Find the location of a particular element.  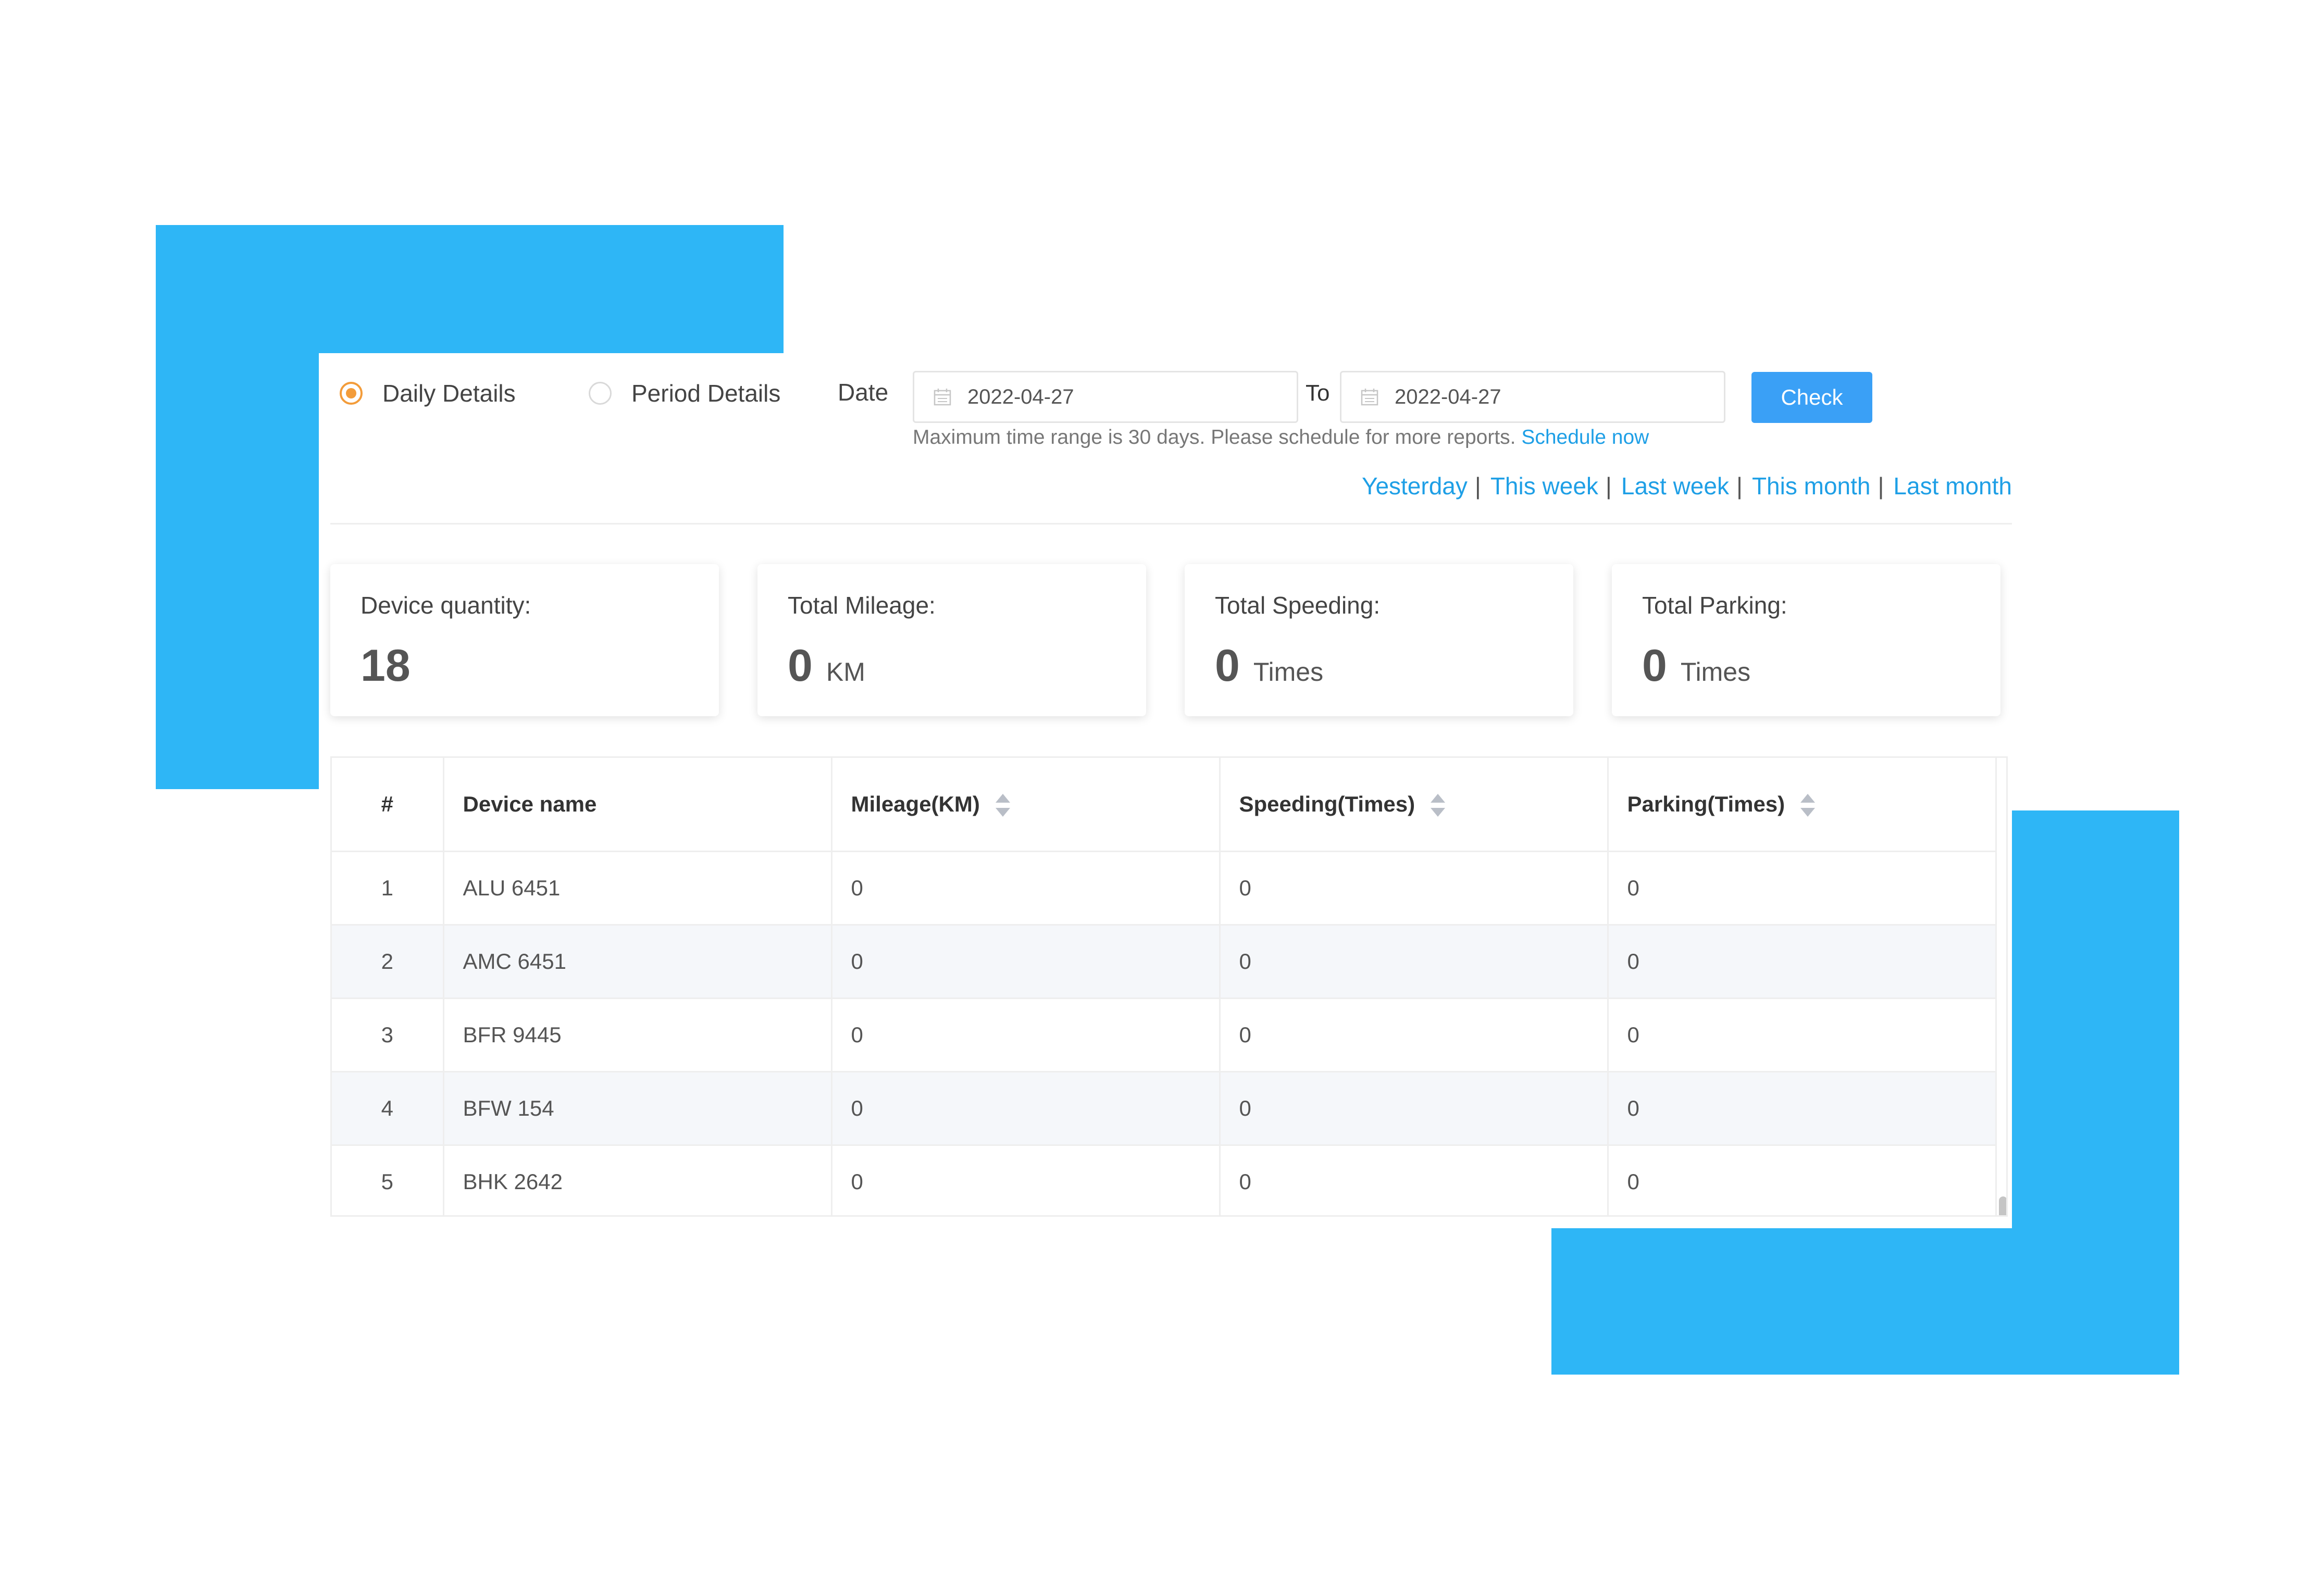

quick-this-month: This month is located at coordinates (1812, 486).